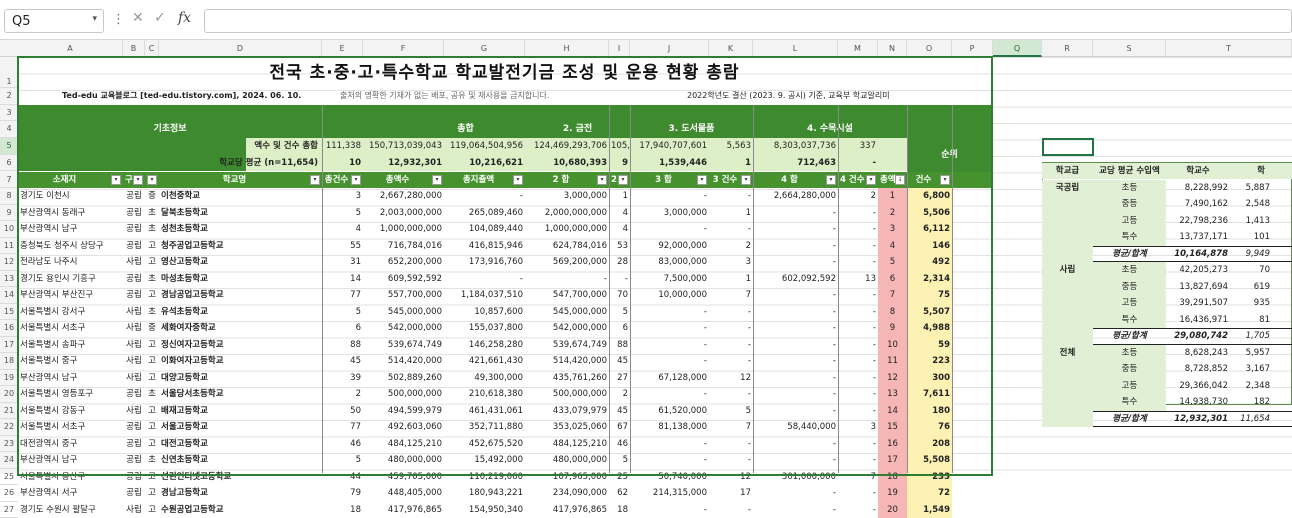 This screenshot has height=518, width=1292. What do you see at coordinates (900, 179) in the screenshot?
I see `filter-dropdown-icon: ↓` at bounding box center [900, 179].